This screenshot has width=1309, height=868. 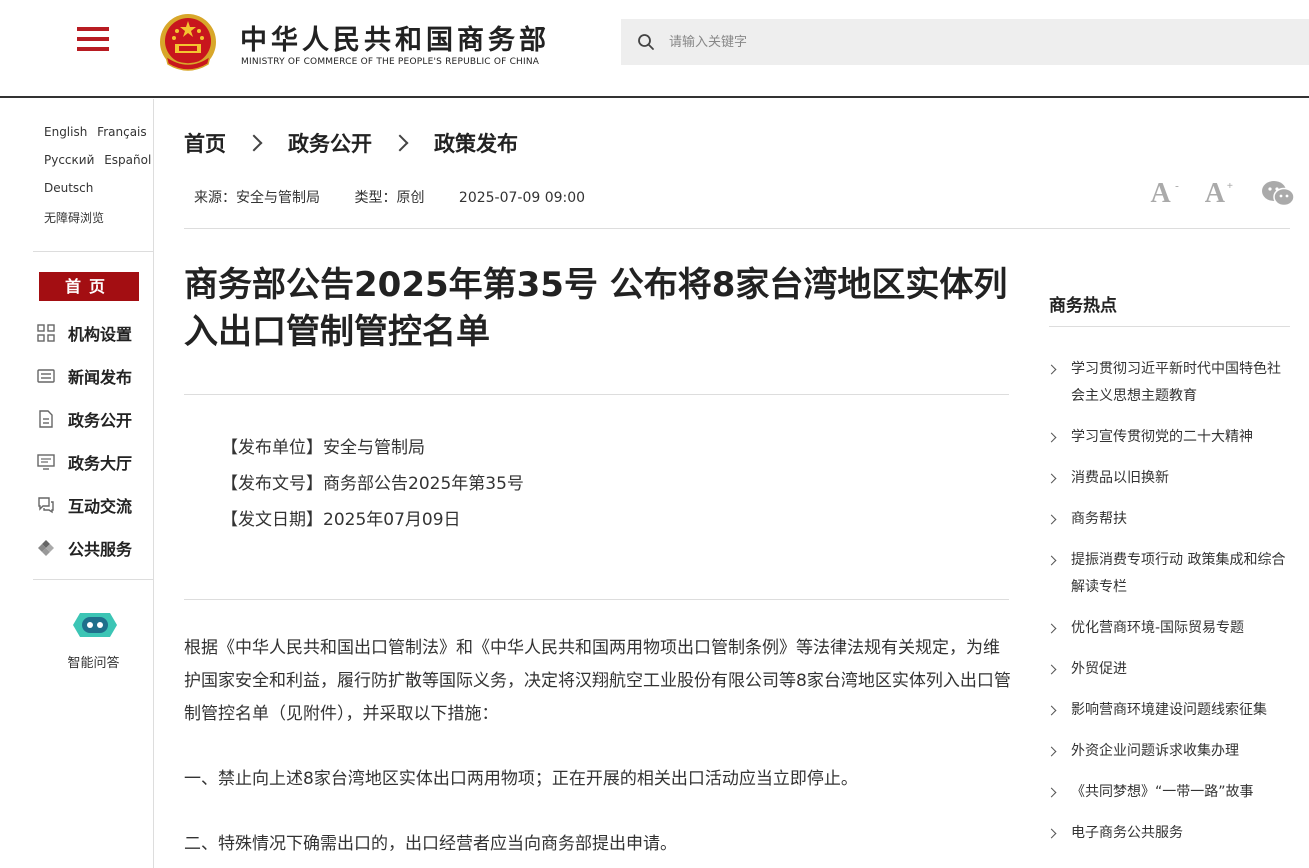 I want to click on breadcrumb: 首页 政务公开 政策发布, so click(x=351, y=143).